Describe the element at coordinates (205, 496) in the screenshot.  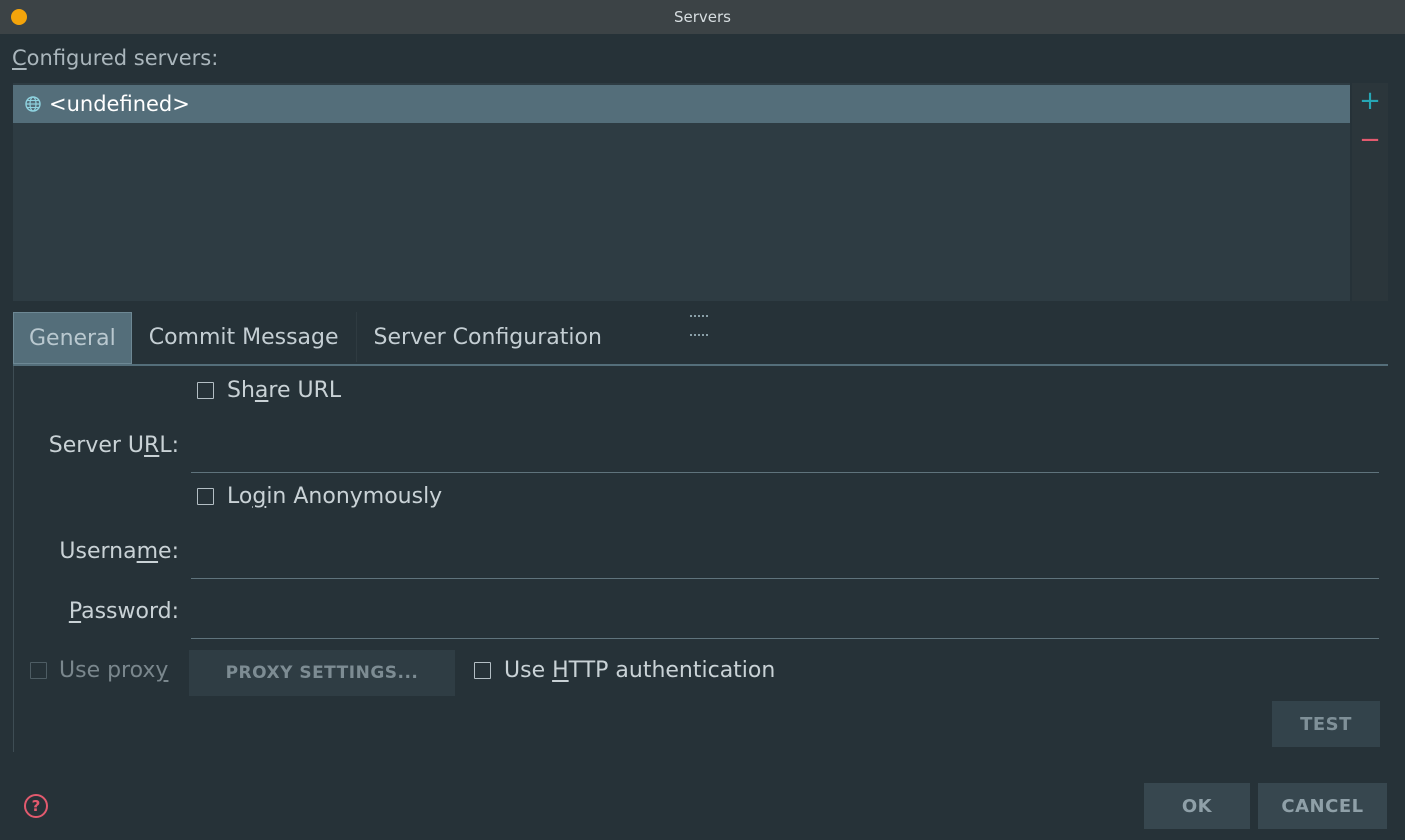
I see `login-anonymously-checkbox` at that location.